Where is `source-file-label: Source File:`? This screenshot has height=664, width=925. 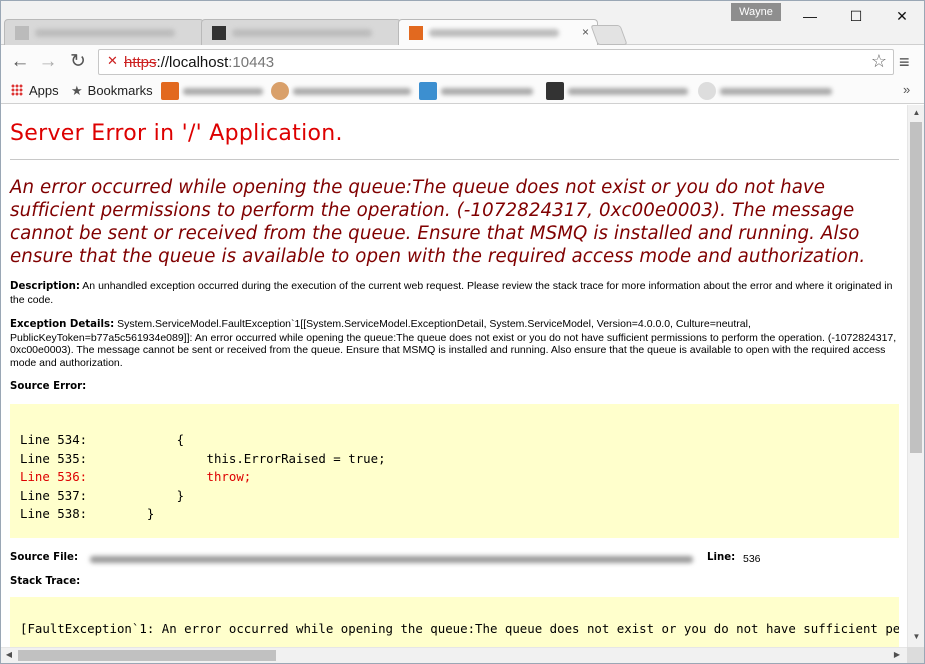
source-file-label: Source File: is located at coordinates (44, 557).